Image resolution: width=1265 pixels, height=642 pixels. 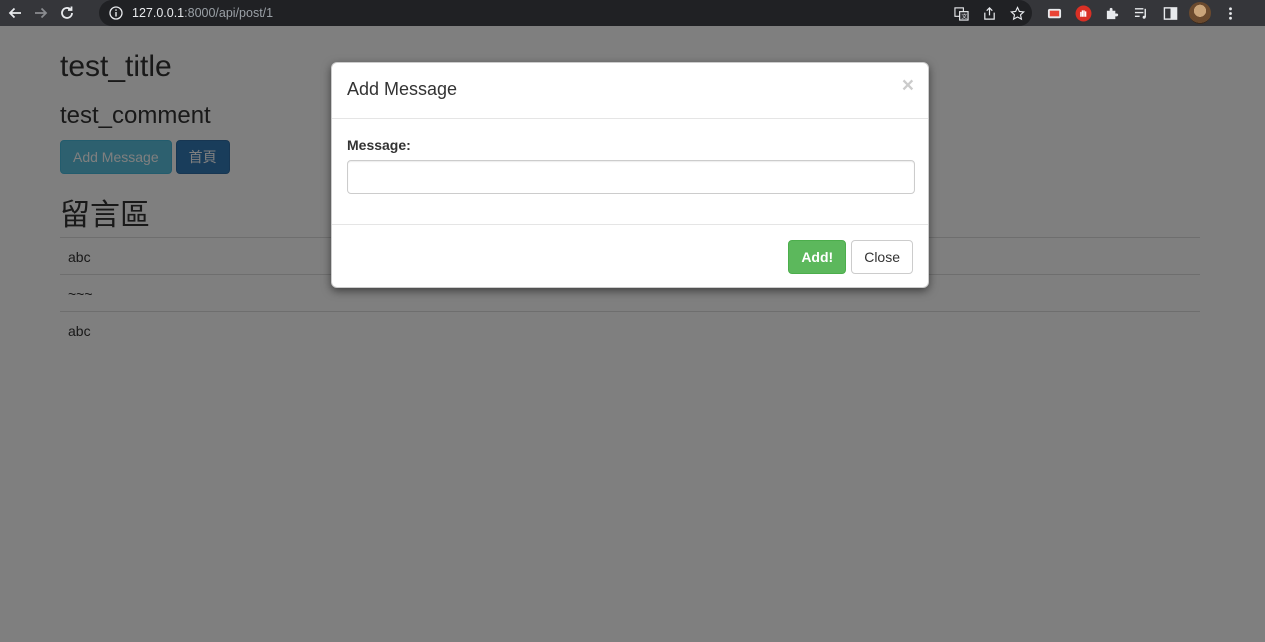 I want to click on translate-icon: 文, so click(x=961, y=13).